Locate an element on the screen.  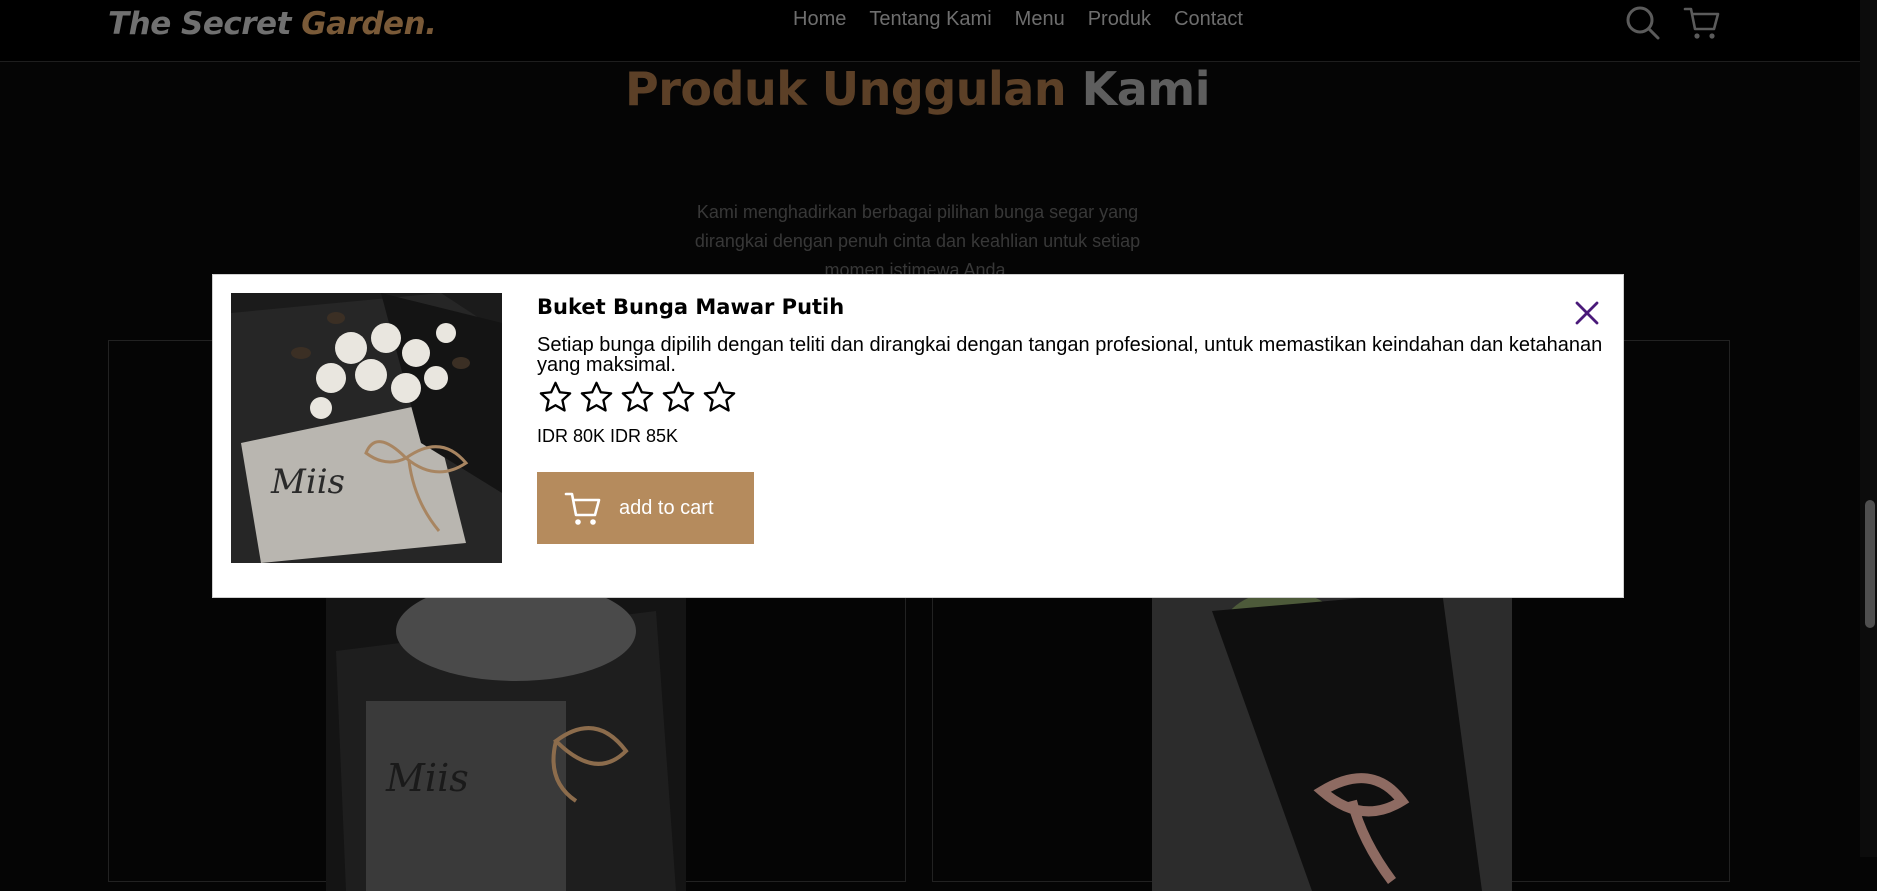
product-price: IDR 80K IDR 85K is located at coordinates (608, 436).